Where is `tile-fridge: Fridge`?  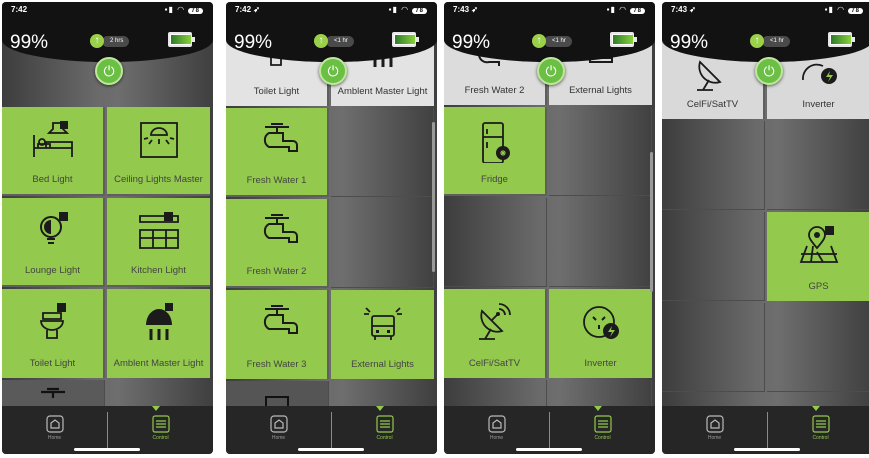
tile-fridge: Fridge is located at coordinates (495, 151).